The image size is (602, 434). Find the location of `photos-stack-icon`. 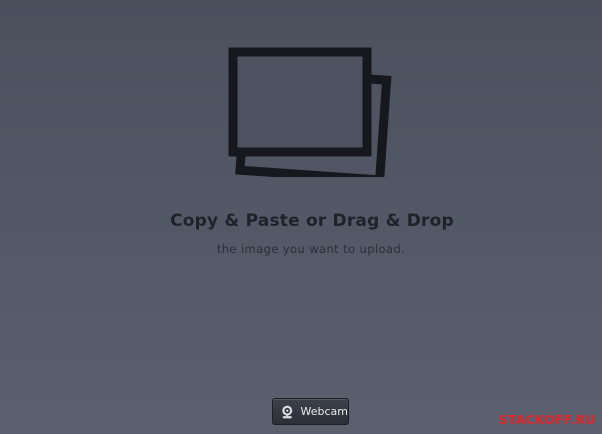

photos-stack-icon is located at coordinates (310, 112).